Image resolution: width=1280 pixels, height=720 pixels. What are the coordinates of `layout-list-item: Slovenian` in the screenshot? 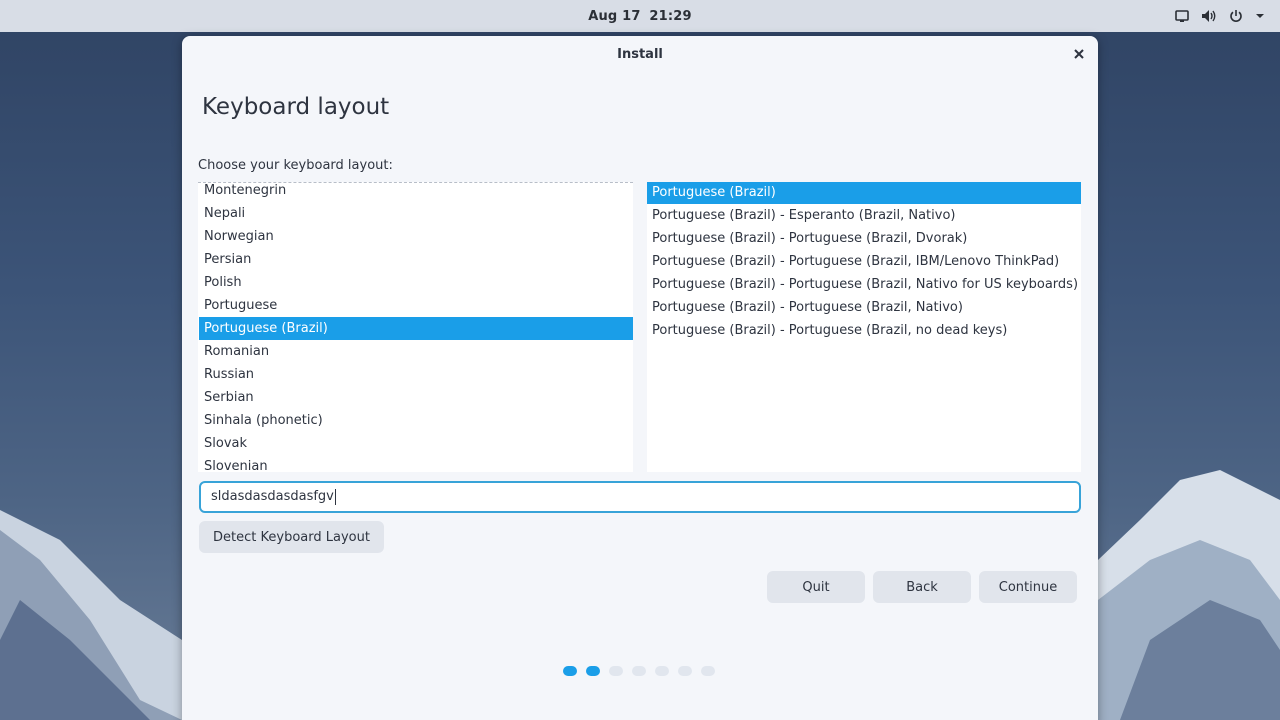 It's located at (416, 463).